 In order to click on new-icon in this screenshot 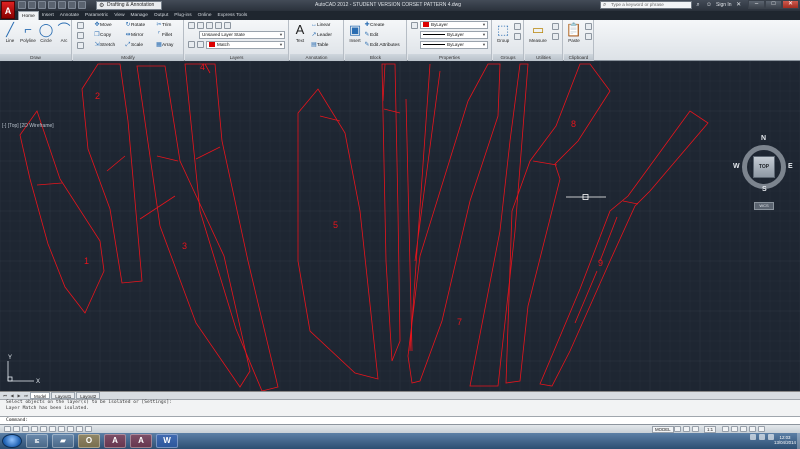, I will do `click(22, 5)`.